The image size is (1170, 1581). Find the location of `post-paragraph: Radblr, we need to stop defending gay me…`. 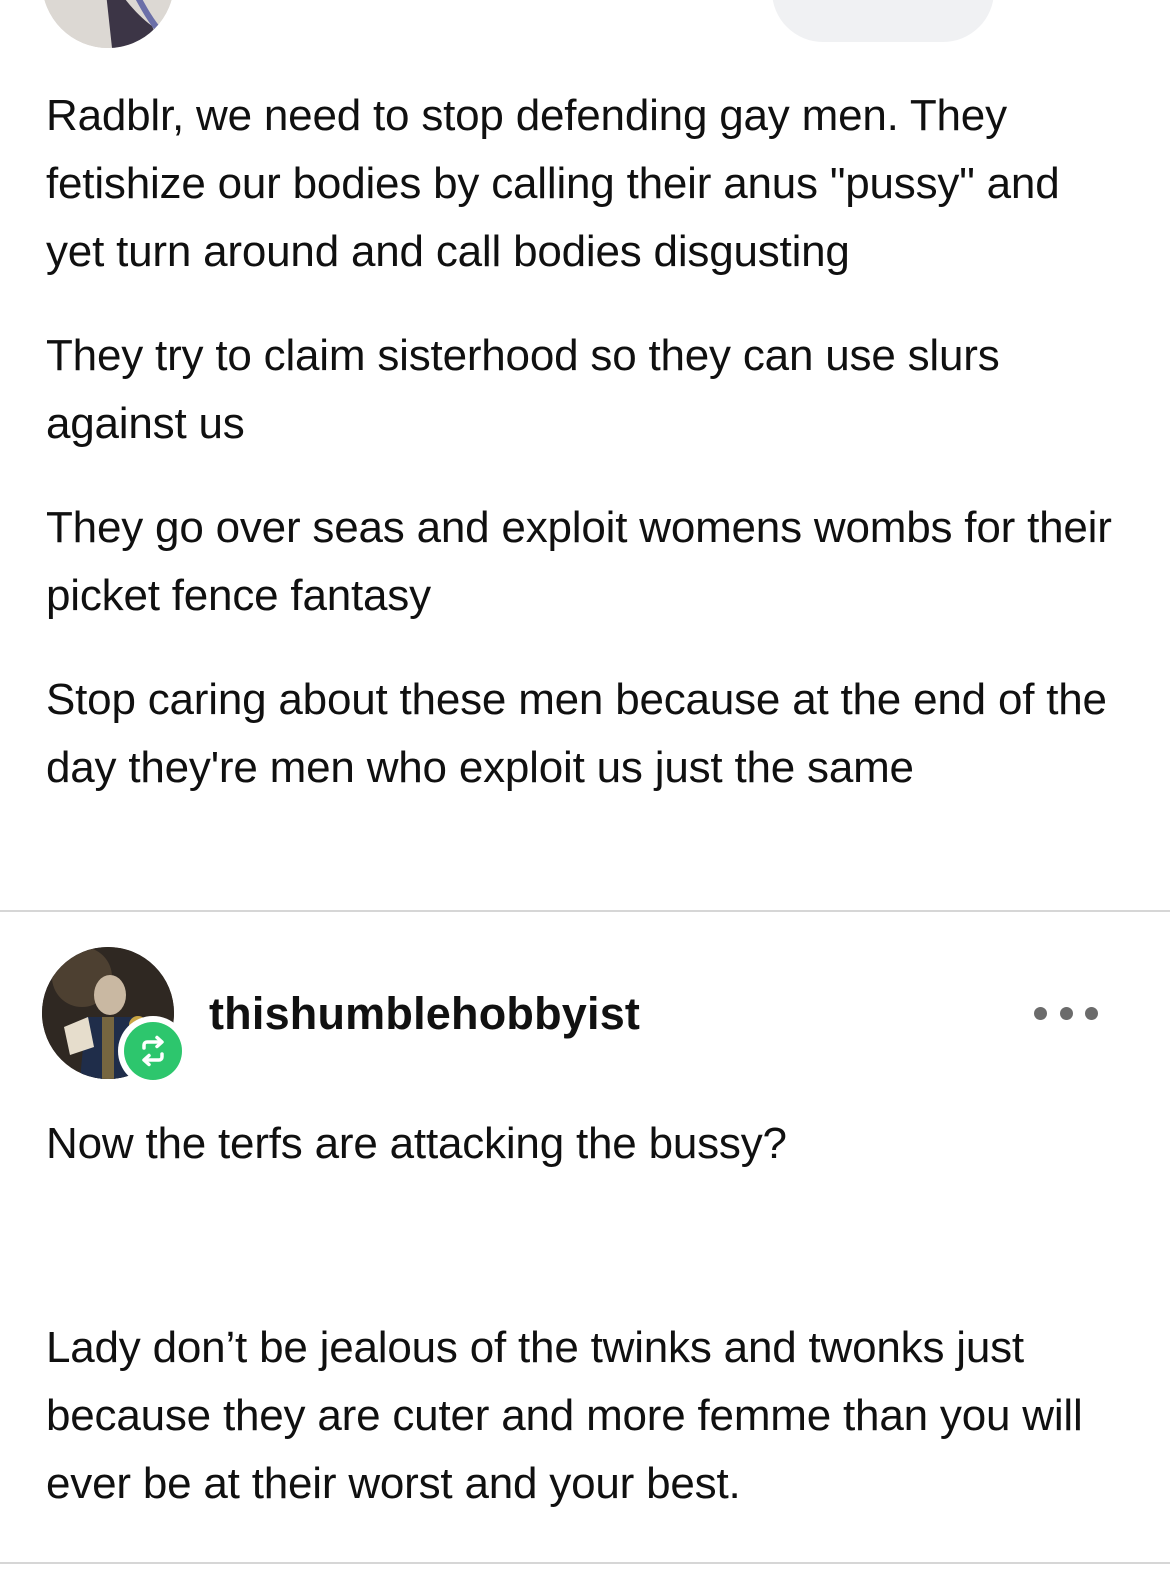

post-paragraph: Radblr, we need to stop defending gay me… is located at coordinates (553, 183).